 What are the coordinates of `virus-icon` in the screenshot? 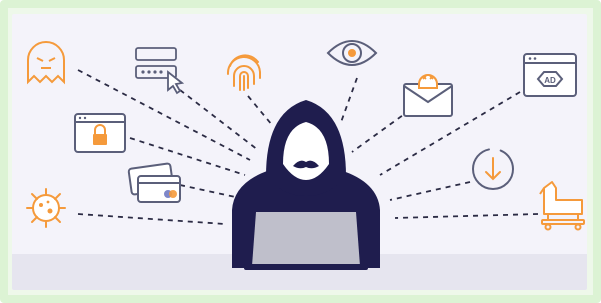 It's located at (46, 208).